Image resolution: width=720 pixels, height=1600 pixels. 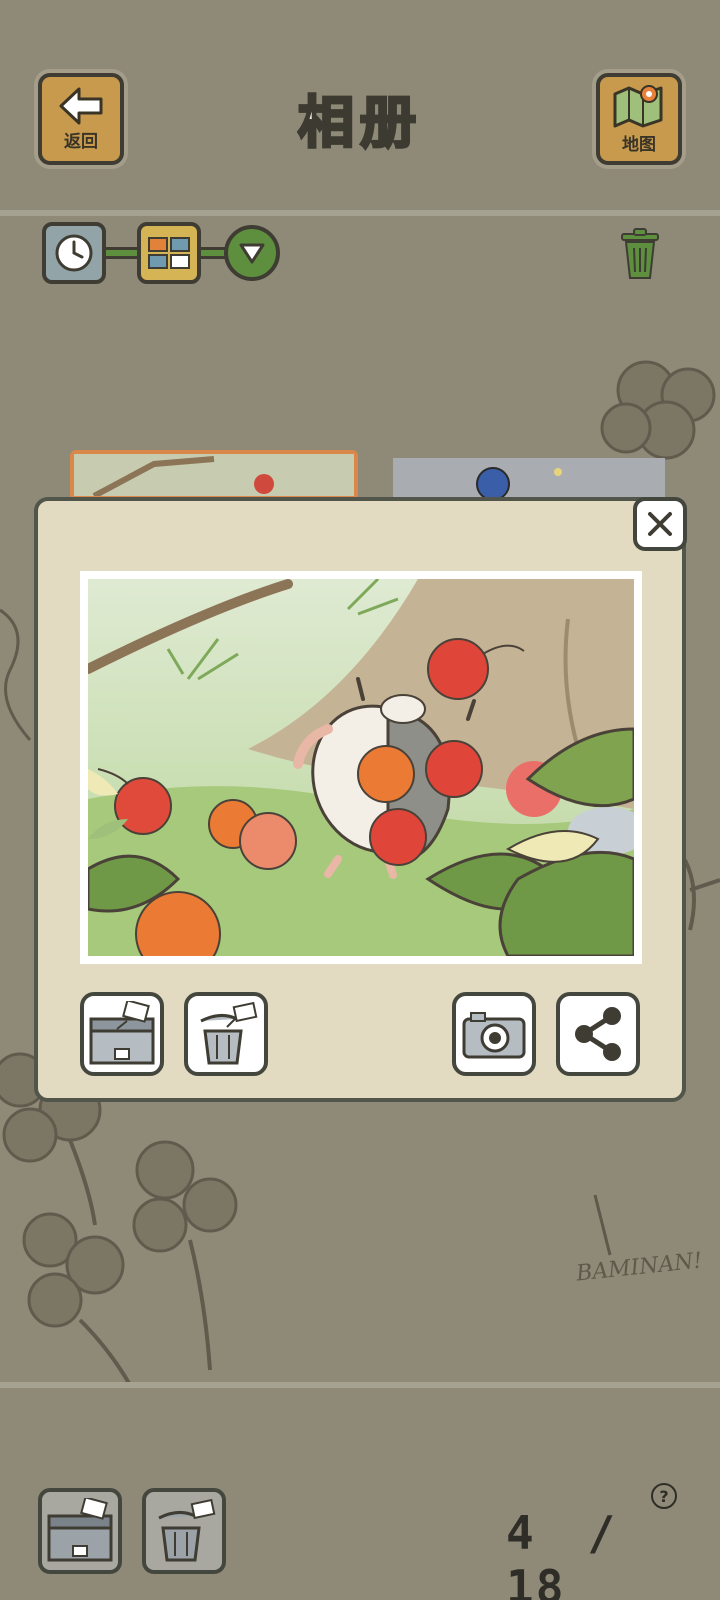 I want to click on screenshot-button, so click(x=494, y=1034).